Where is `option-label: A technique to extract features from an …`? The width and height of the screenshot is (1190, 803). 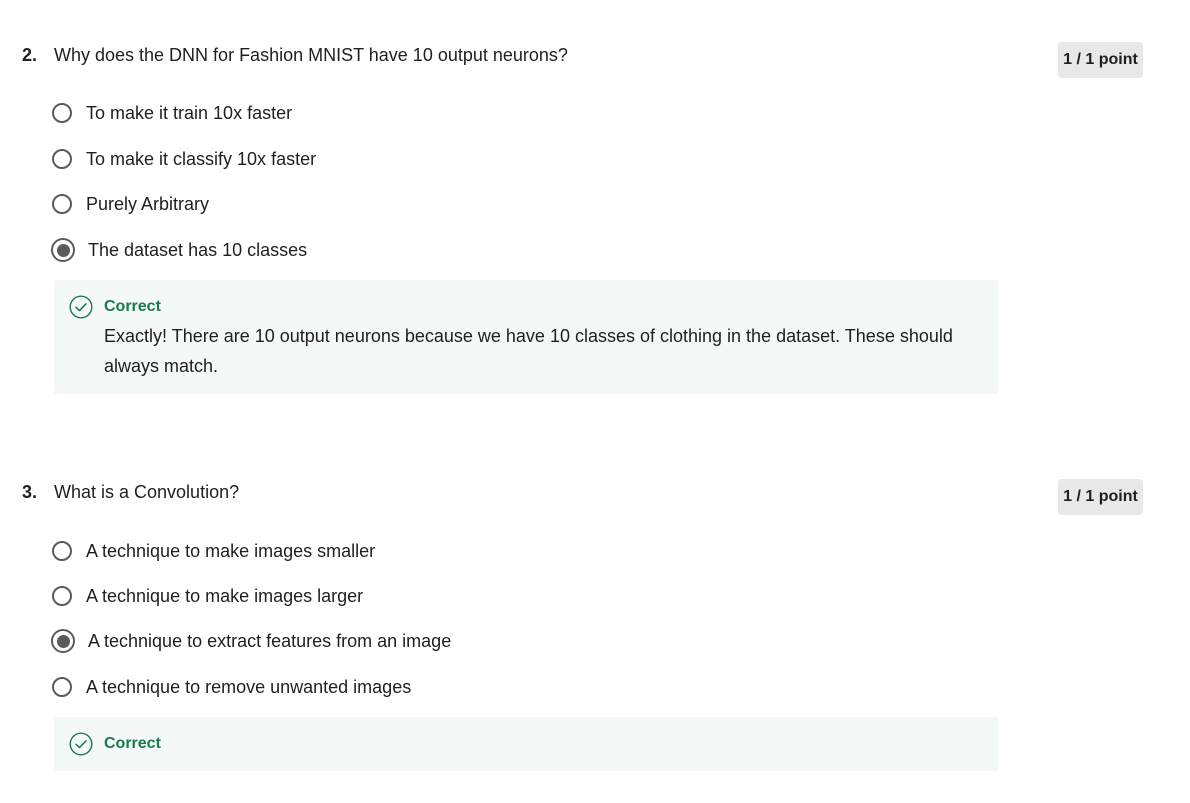
option-label: A technique to extract features from an … is located at coordinates (270, 640).